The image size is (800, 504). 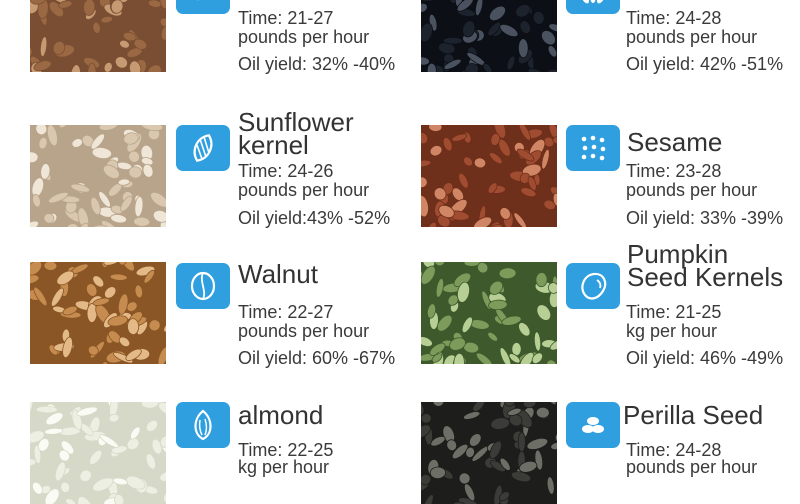 I want to click on seed-cluster-icon, so click(x=593, y=7).